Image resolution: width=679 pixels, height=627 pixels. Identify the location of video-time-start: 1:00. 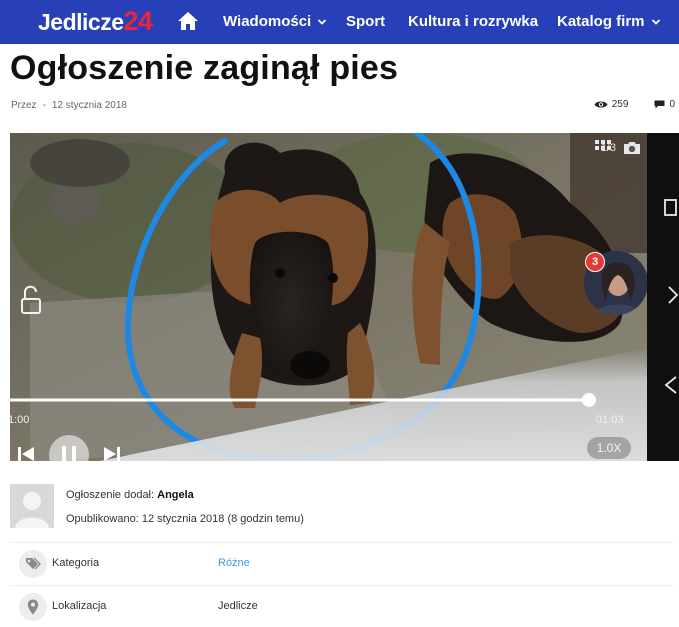
(20, 420).